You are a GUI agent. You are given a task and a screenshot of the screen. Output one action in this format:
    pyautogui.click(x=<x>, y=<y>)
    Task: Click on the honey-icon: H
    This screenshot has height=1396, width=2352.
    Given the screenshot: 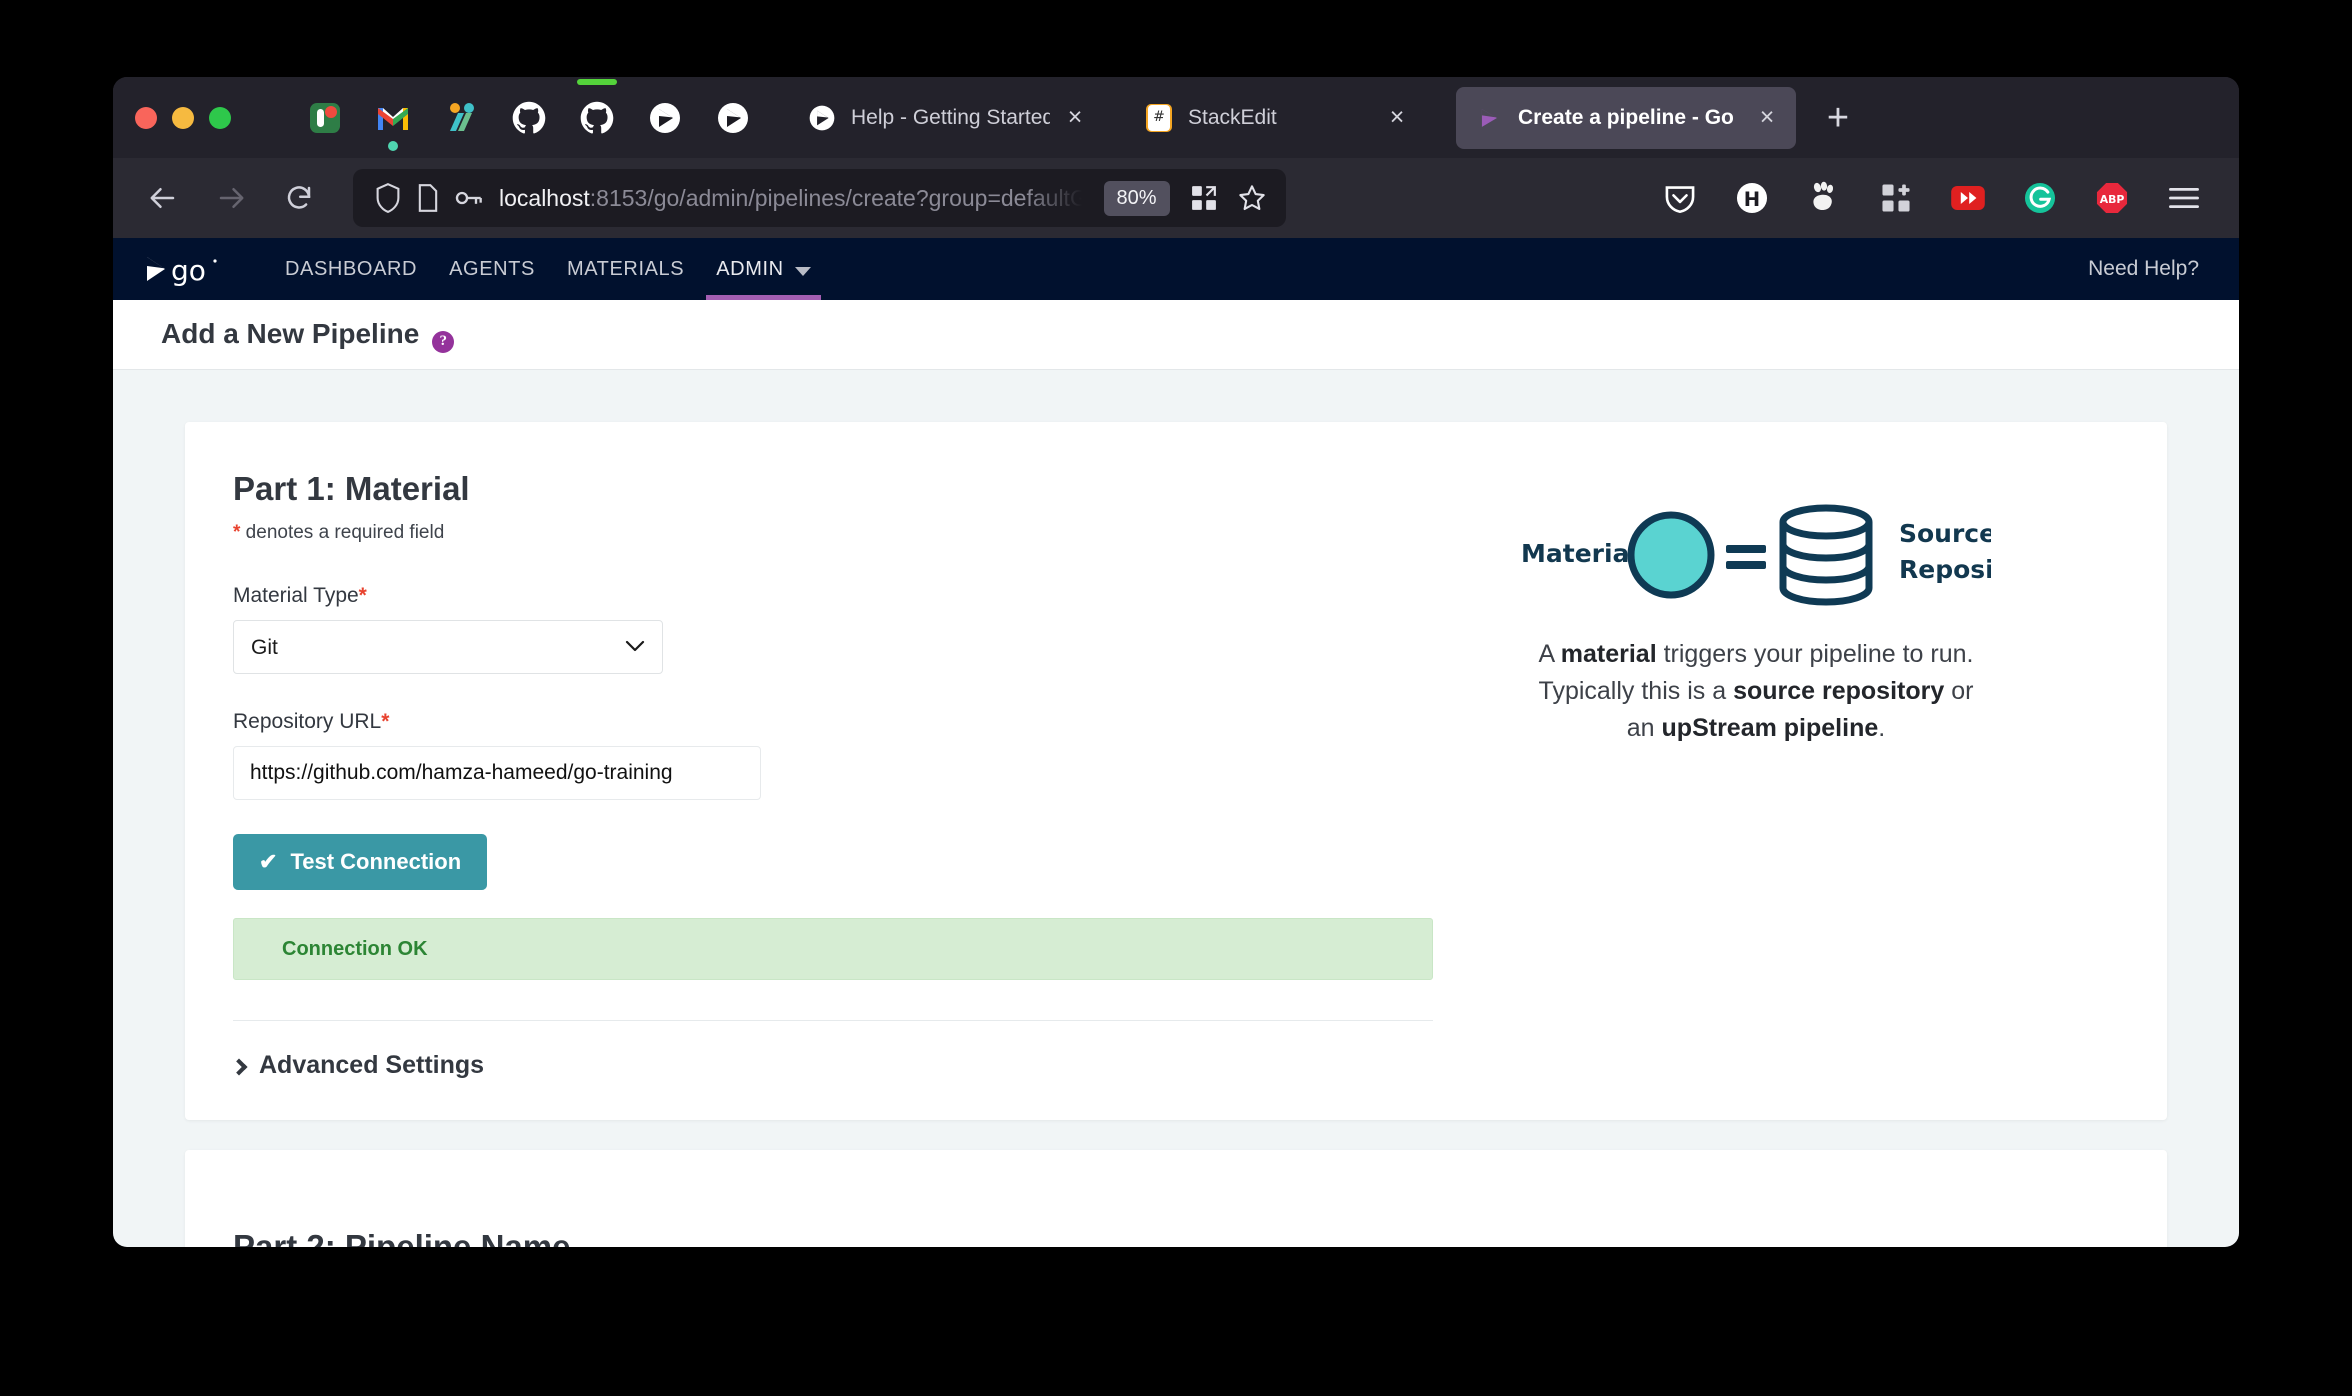 What is the action you would take?
    pyautogui.click(x=1752, y=198)
    